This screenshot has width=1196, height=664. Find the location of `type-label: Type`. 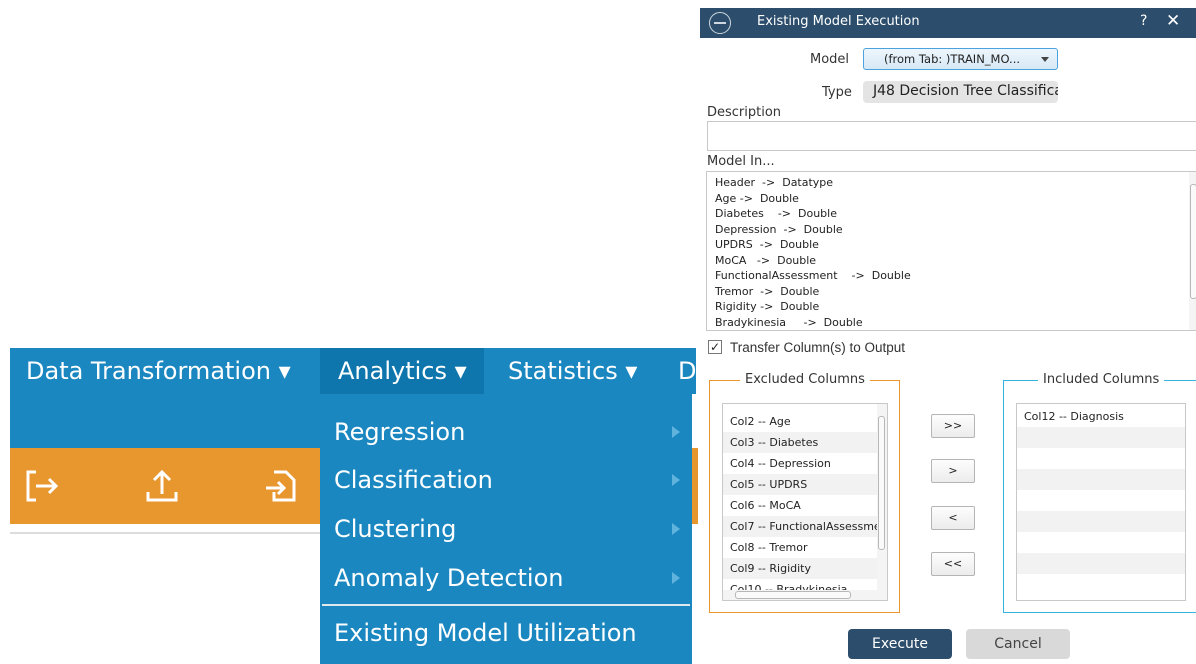

type-label: Type is located at coordinates (837, 92).